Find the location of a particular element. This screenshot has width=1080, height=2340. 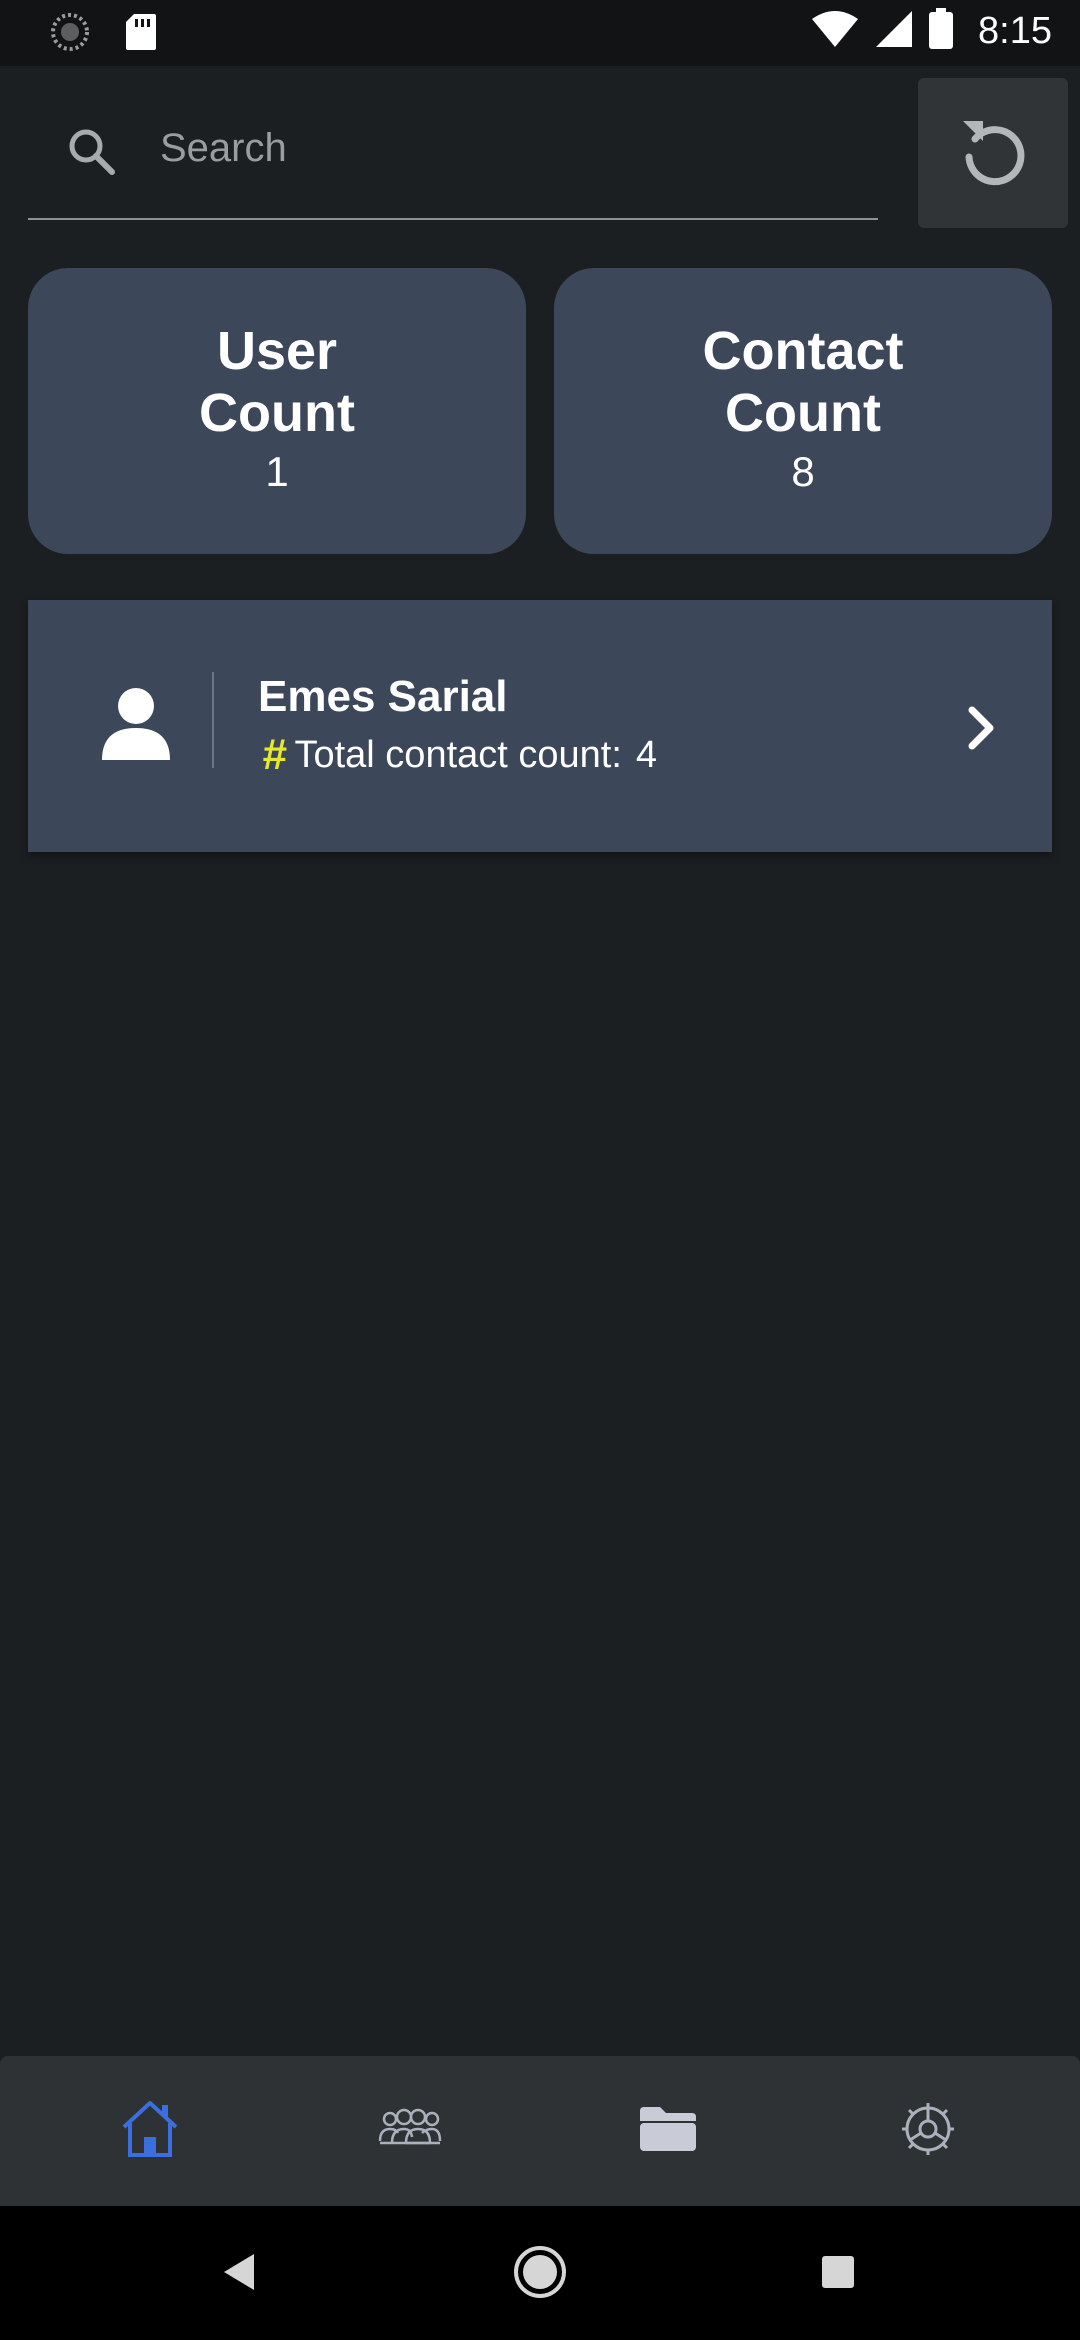

sd-card-icon is located at coordinates (141, 34).